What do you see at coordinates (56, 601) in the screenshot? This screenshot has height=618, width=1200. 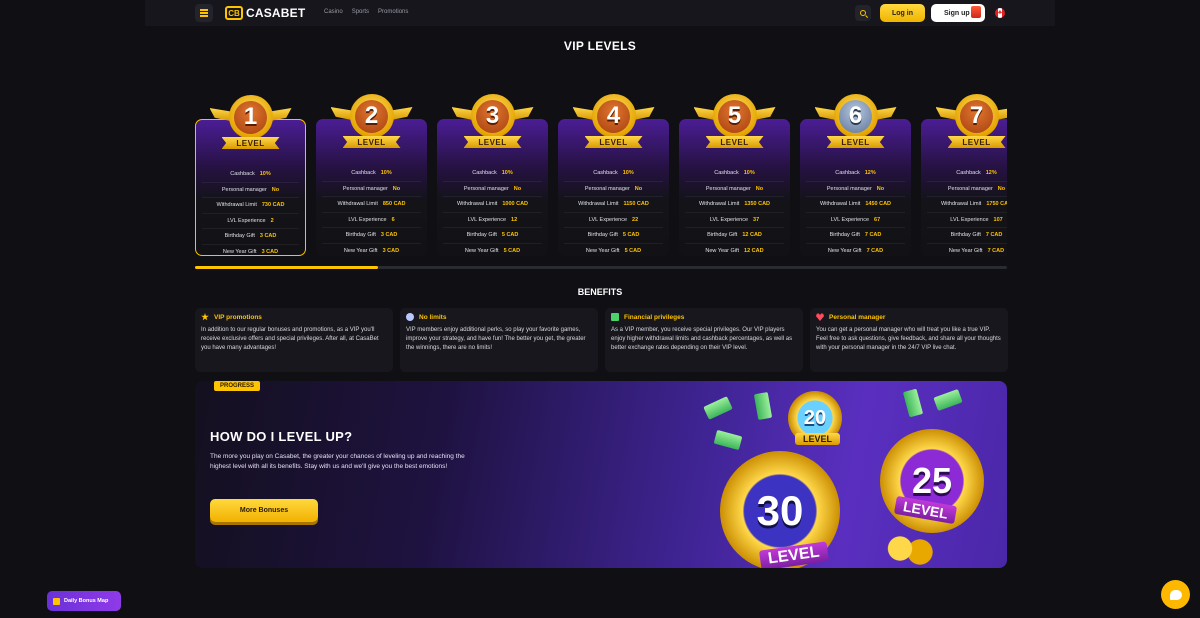 I see `map-icon` at bounding box center [56, 601].